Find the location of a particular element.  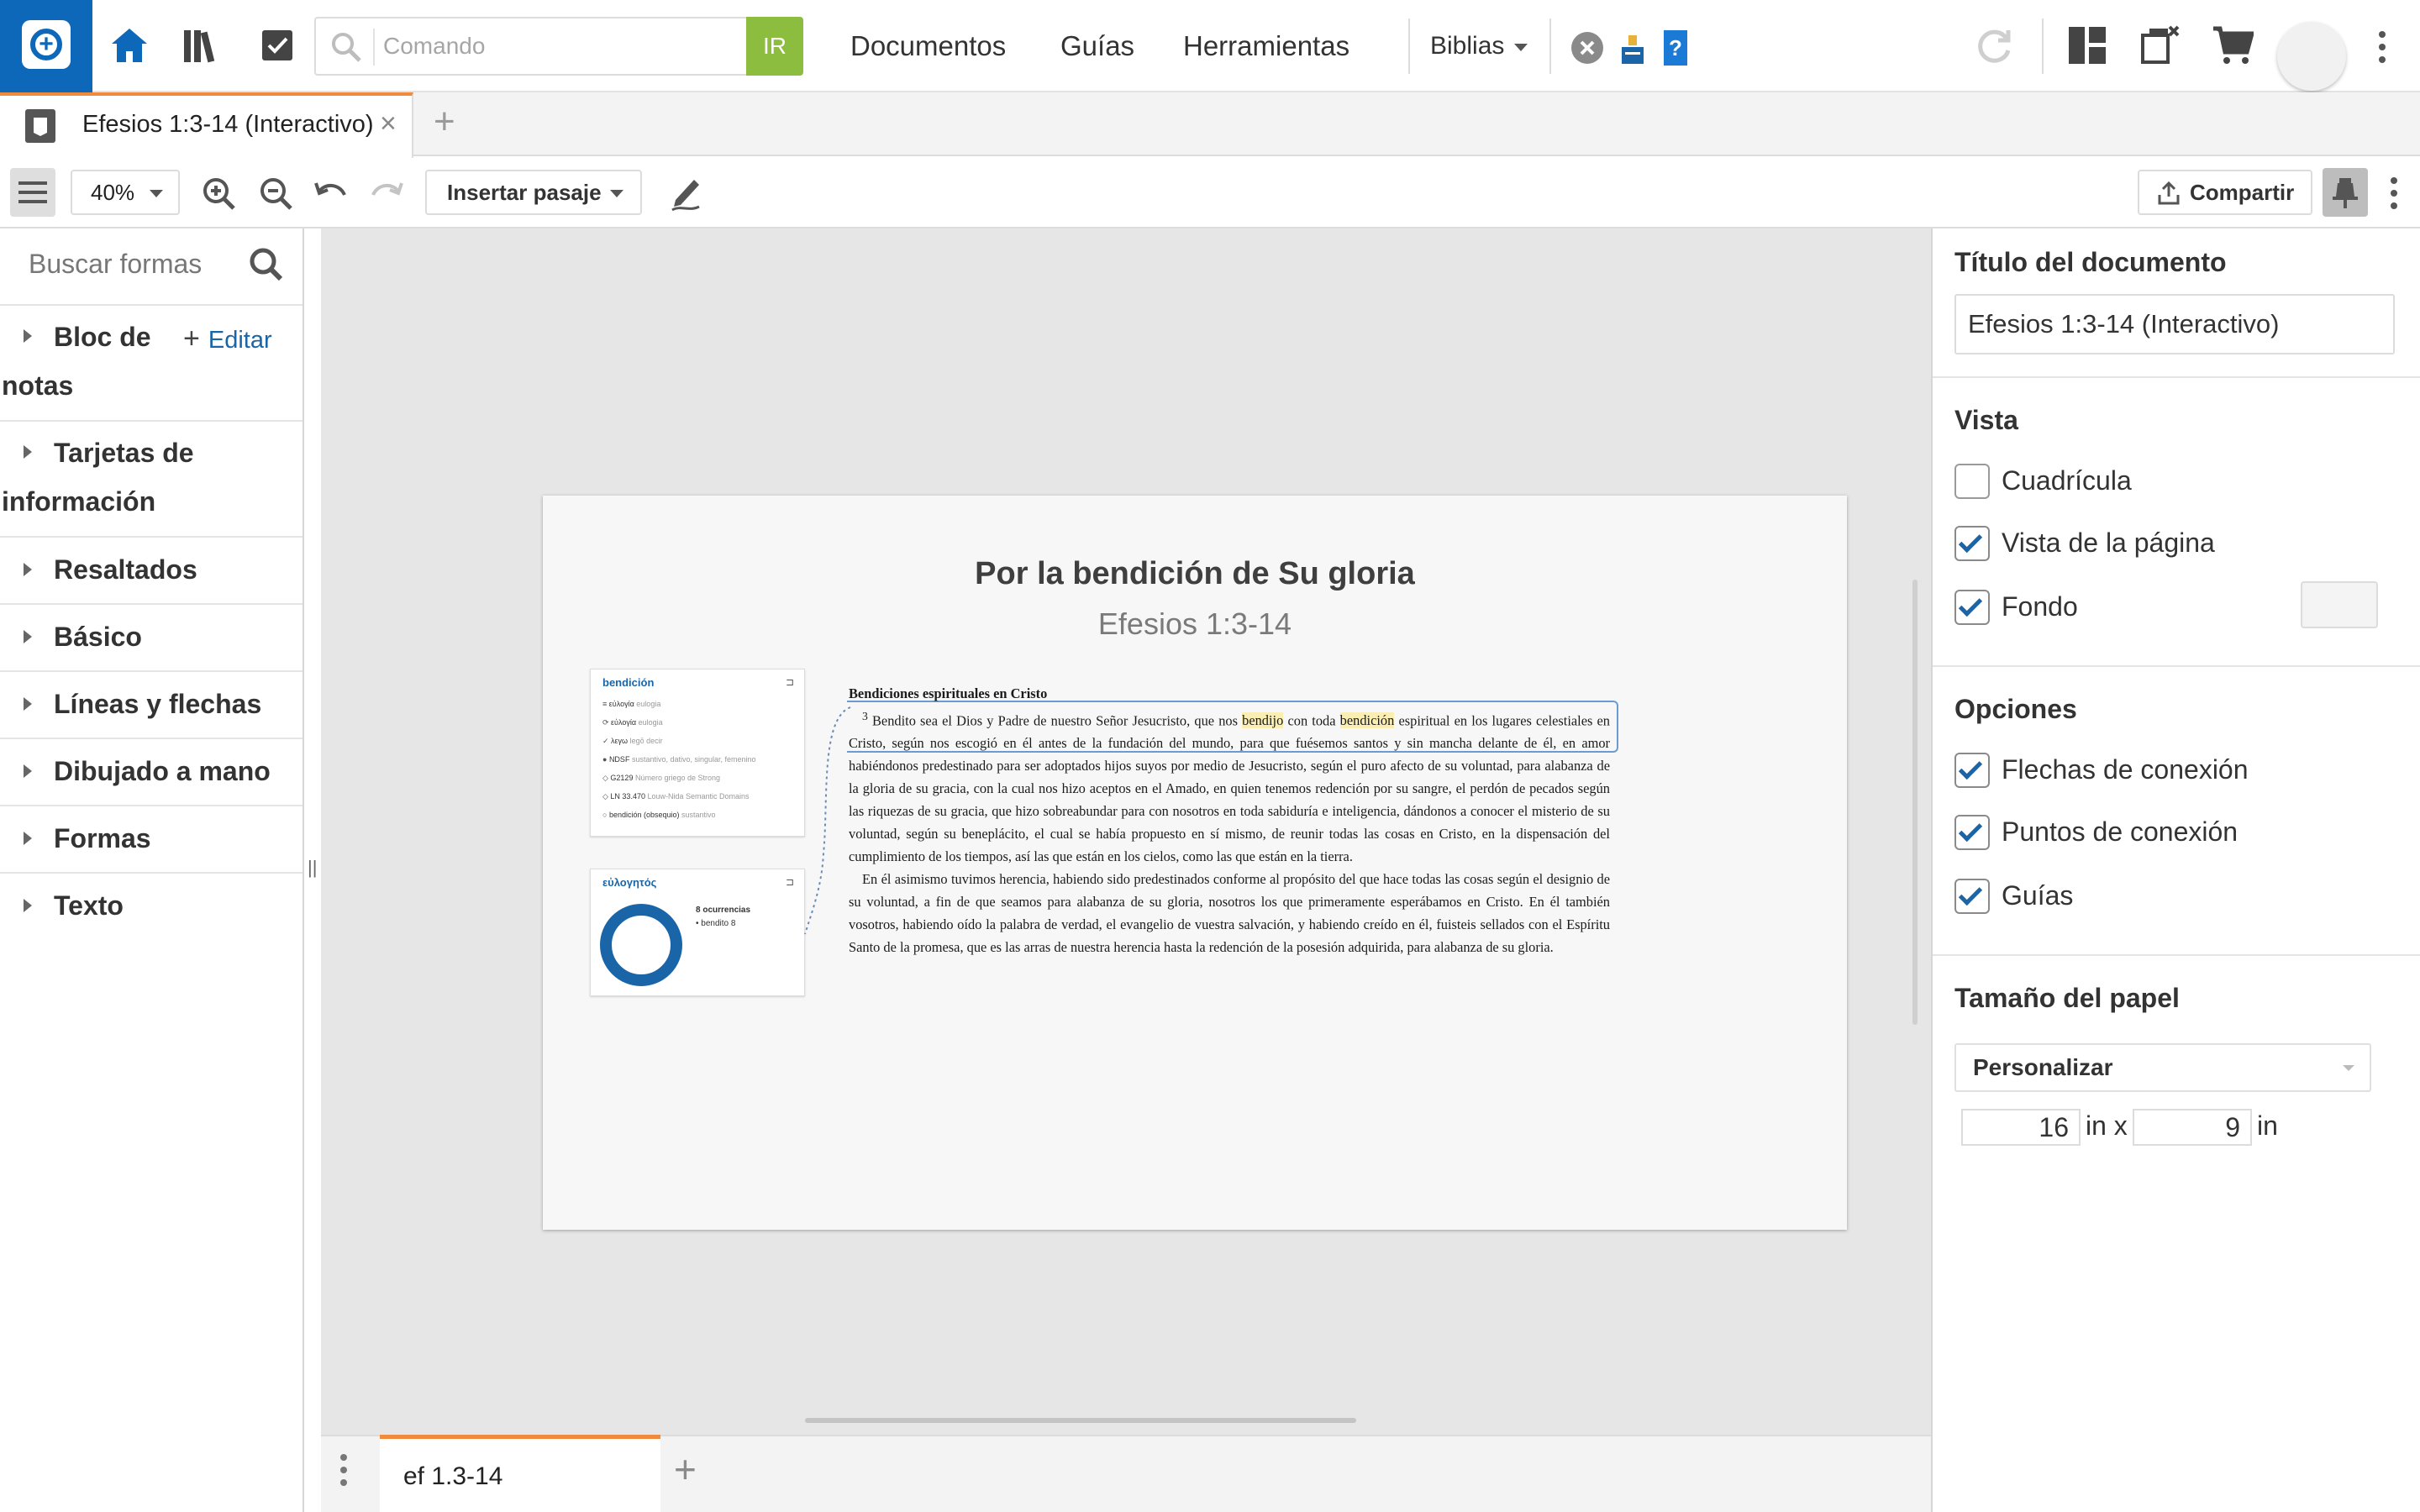

passage-heading: Bendiciones espirituales en Cristo is located at coordinates (948, 693).